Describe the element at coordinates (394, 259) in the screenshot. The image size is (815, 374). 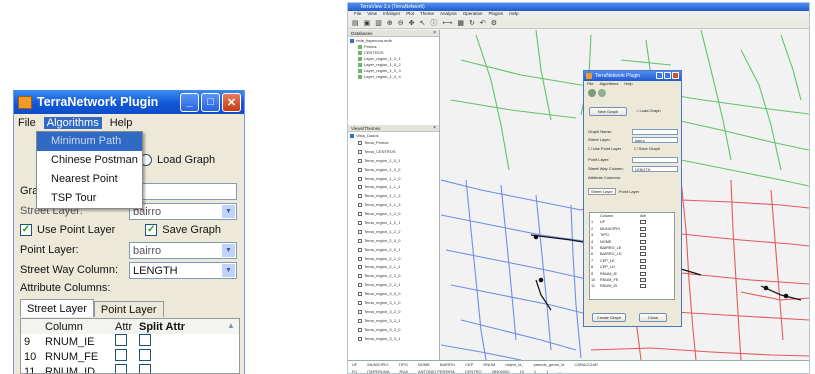
I see `theme-item: Tema_region_2_1_0` at that location.